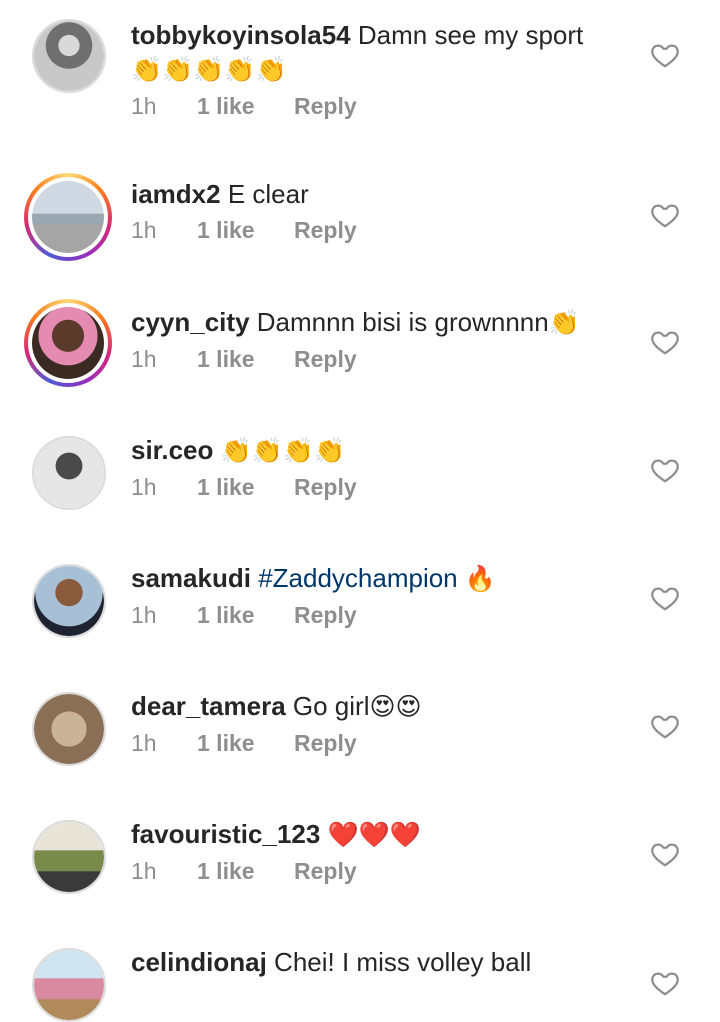 The width and height of the screenshot is (720, 1022). Describe the element at coordinates (172, 450) in the screenshot. I see `comment-username: sir.ceo` at that location.